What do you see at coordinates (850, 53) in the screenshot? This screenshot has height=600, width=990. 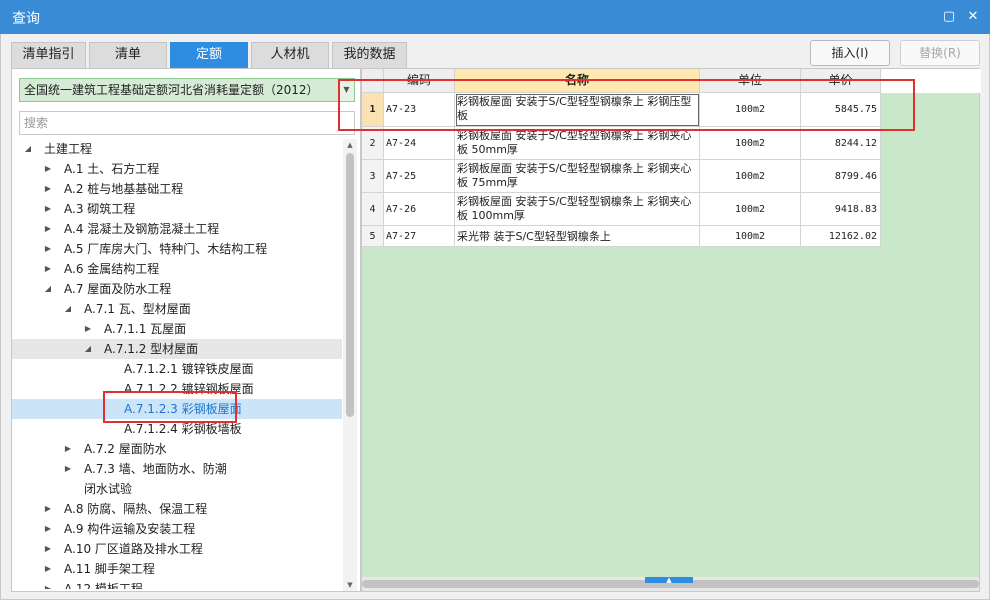 I see `insert-button: 插入(I)` at bounding box center [850, 53].